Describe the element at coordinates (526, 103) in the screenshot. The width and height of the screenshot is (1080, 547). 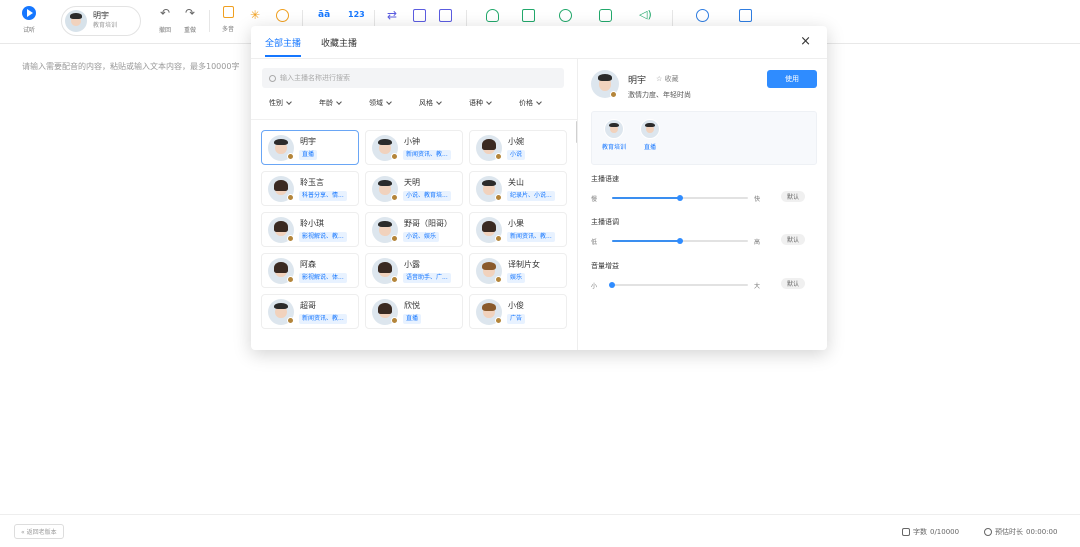
I see `filter-label: 价格` at that location.